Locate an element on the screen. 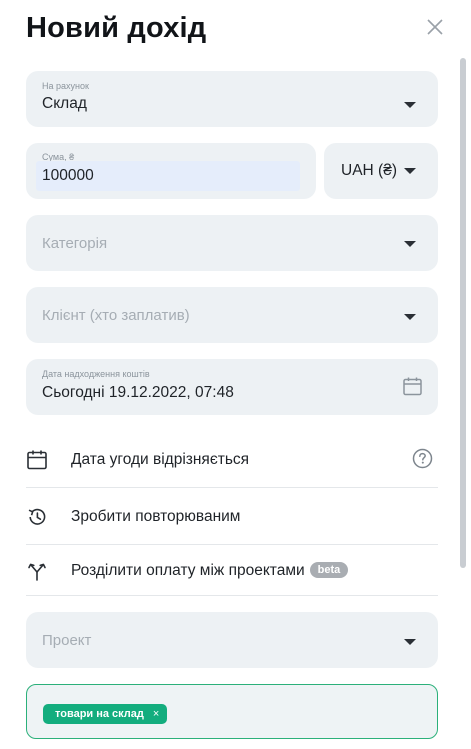 This screenshot has width=471, height=749. amount-input is located at coordinates (168, 176).